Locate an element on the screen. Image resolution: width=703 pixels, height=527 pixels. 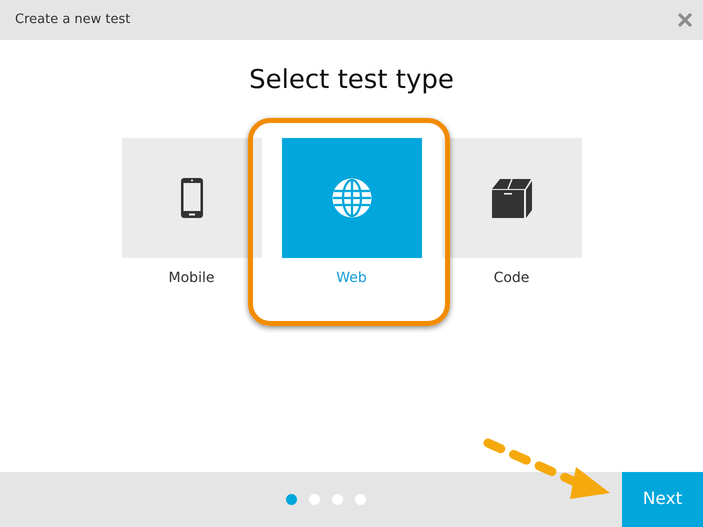
dialog-heading: Select test type is located at coordinates (351, 80).